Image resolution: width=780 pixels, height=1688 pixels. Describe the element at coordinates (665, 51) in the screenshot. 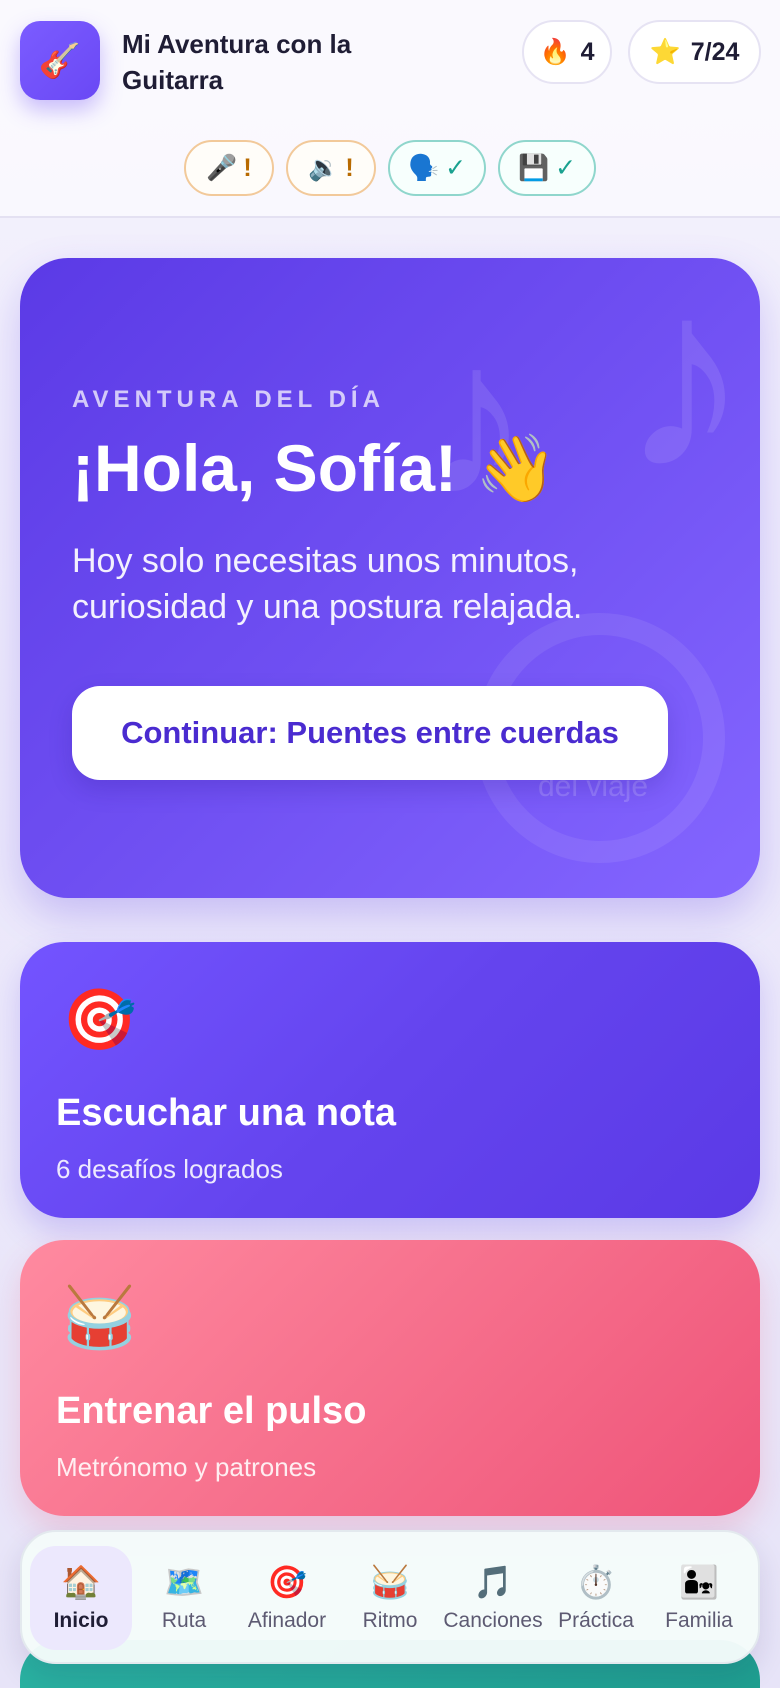

I see `star-icon: ⭐` at that location.